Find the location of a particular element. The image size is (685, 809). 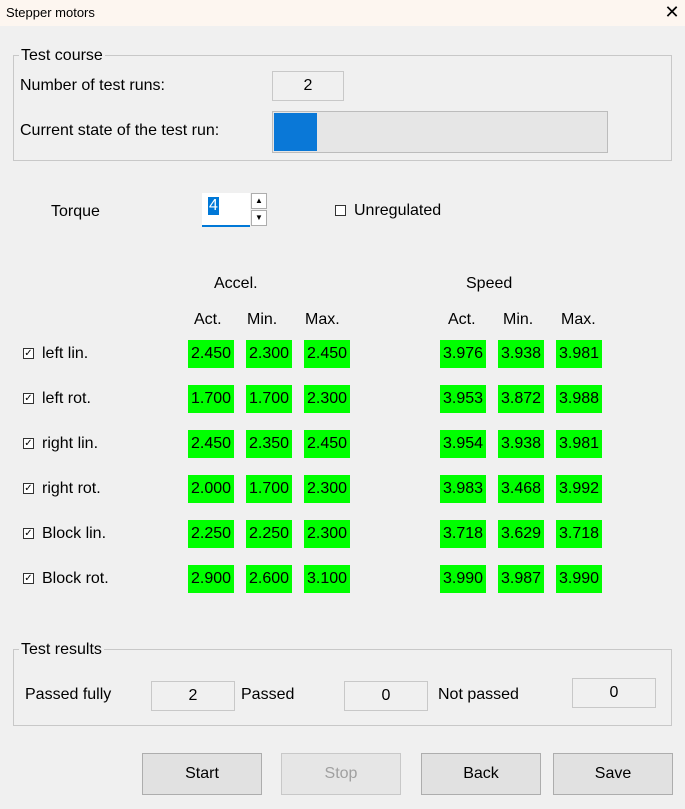

speed-header: Speed is located at coordinates (489, 283).